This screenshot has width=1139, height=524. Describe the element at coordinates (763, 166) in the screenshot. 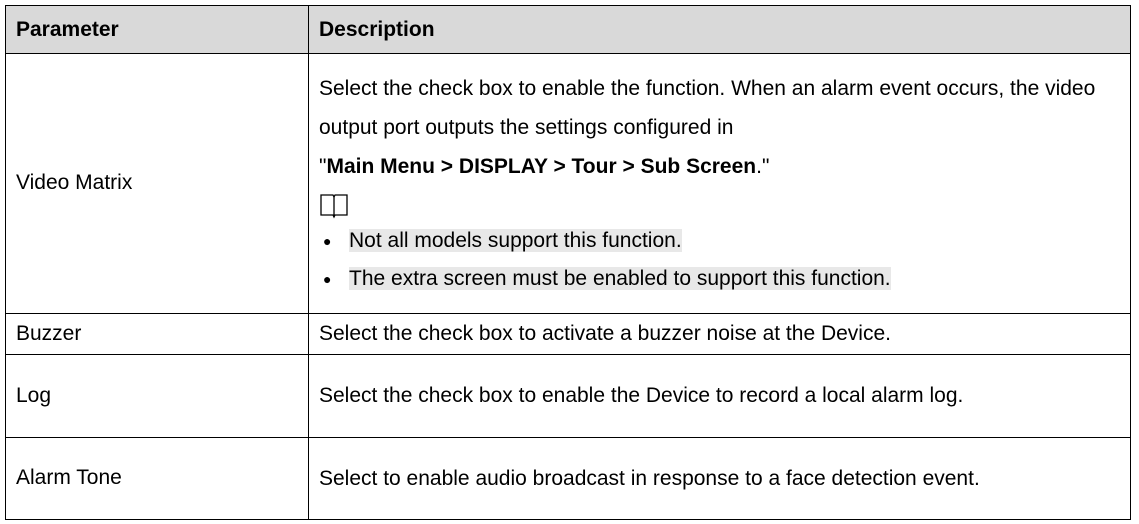

I see `quote-close: ."` at that location.